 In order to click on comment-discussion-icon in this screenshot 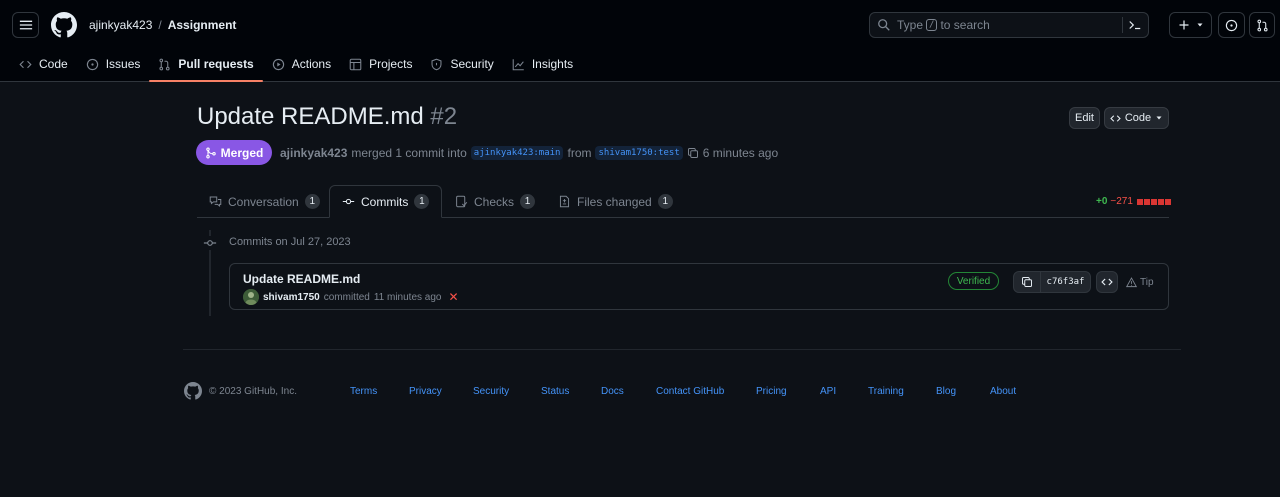, I will do `click(215, 201)`.